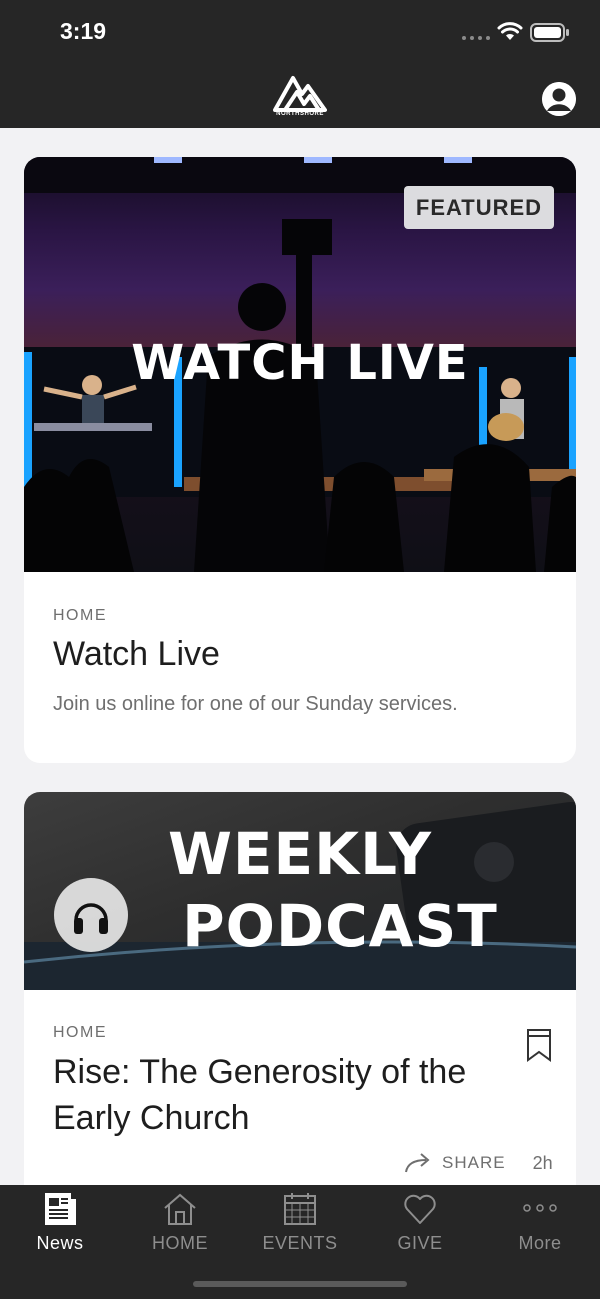 The height and width of the screenshot is (1299, 600). What do you see at coordinates (340, 926) in the screenshot?
I see `podcast-image-title-line2: PODCAST` at bounding box center [340, 926].